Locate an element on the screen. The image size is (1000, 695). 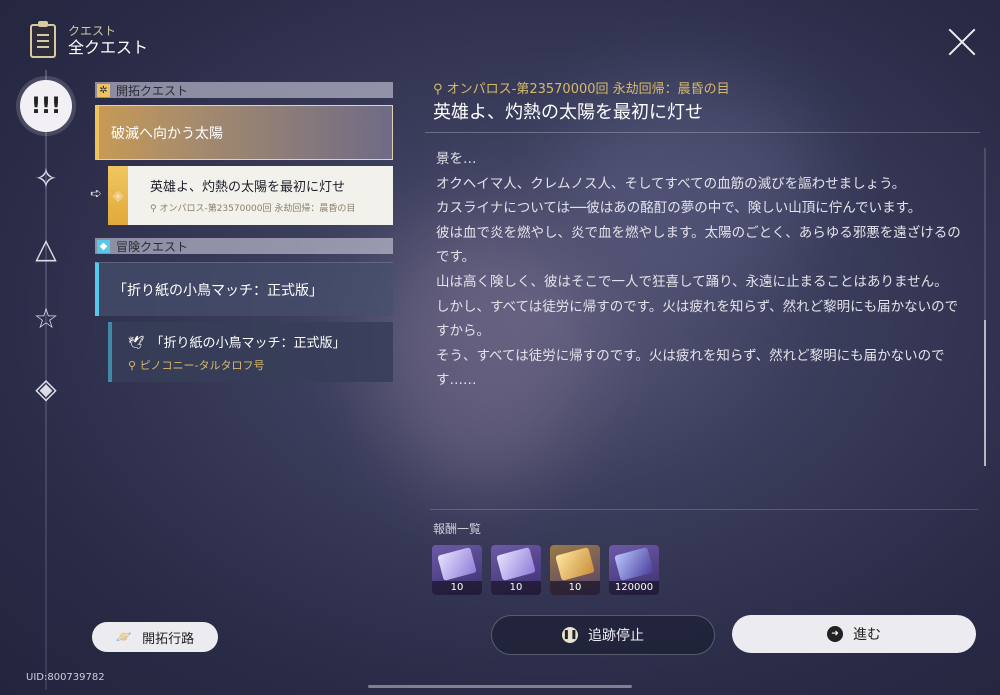
quest-title: 「折り紙の小鳥マッチ：正式版」 is located at coordinates (248, 343).